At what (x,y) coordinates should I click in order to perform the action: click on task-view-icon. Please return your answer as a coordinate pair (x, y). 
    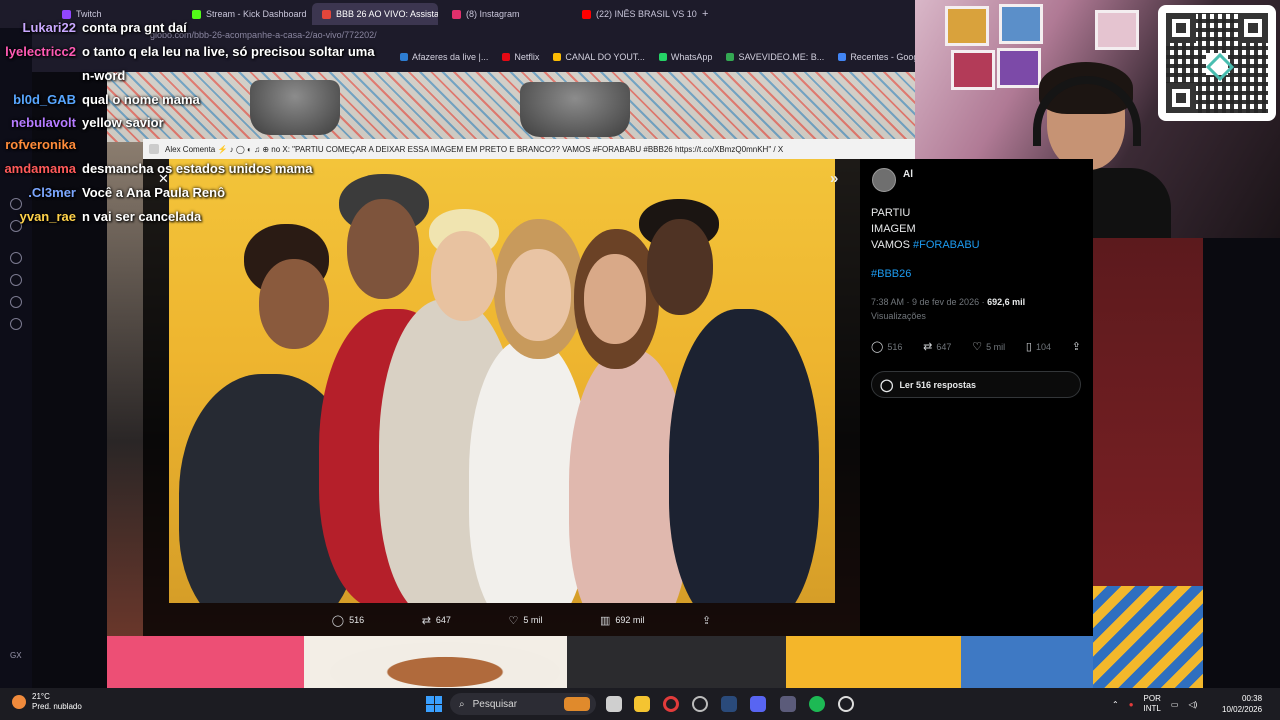
    Looking at the image, I should click on (614, 704).